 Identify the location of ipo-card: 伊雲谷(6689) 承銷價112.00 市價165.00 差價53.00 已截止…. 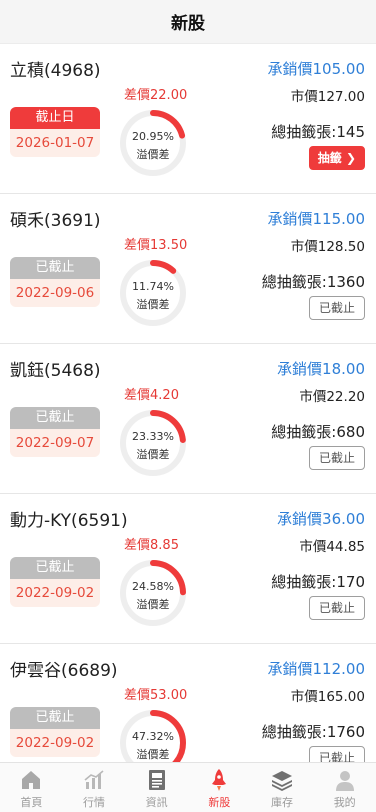
(188, 703).